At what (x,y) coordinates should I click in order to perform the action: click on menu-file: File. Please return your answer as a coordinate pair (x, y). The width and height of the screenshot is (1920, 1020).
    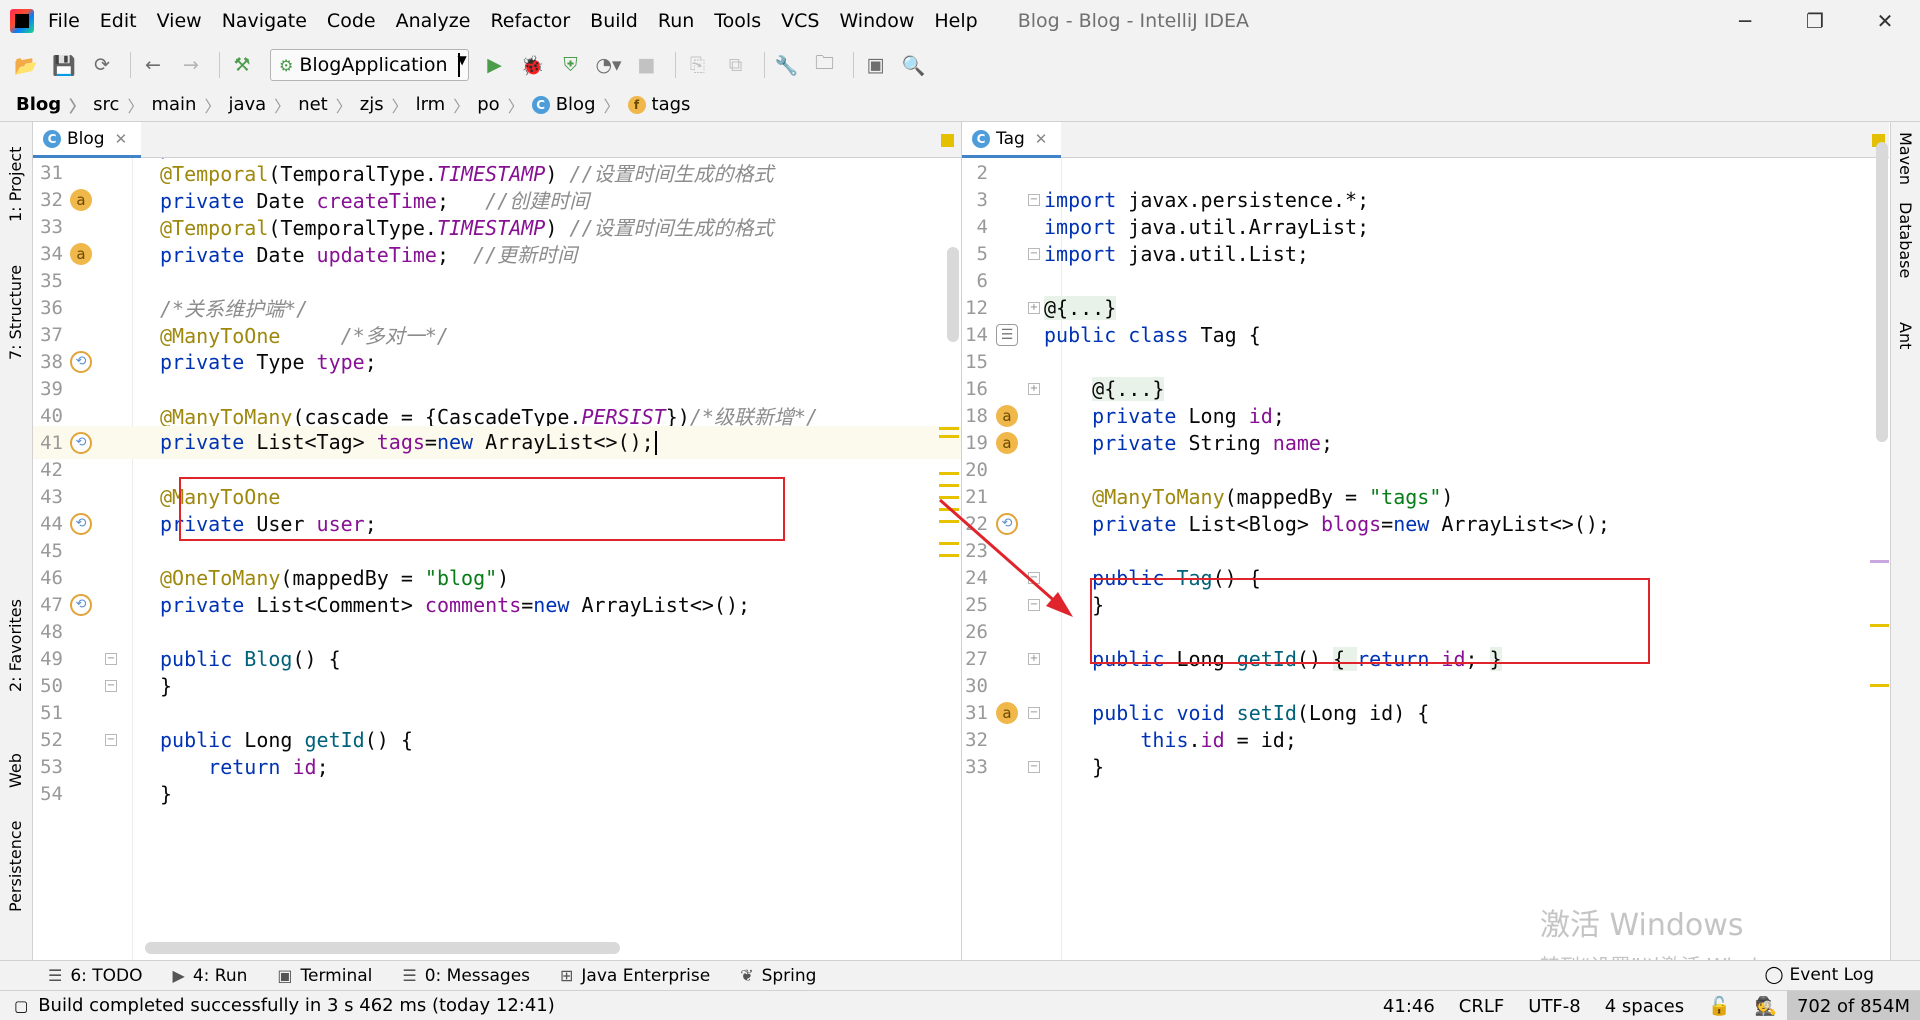
    Looking at the image, I should click on (64, 21).